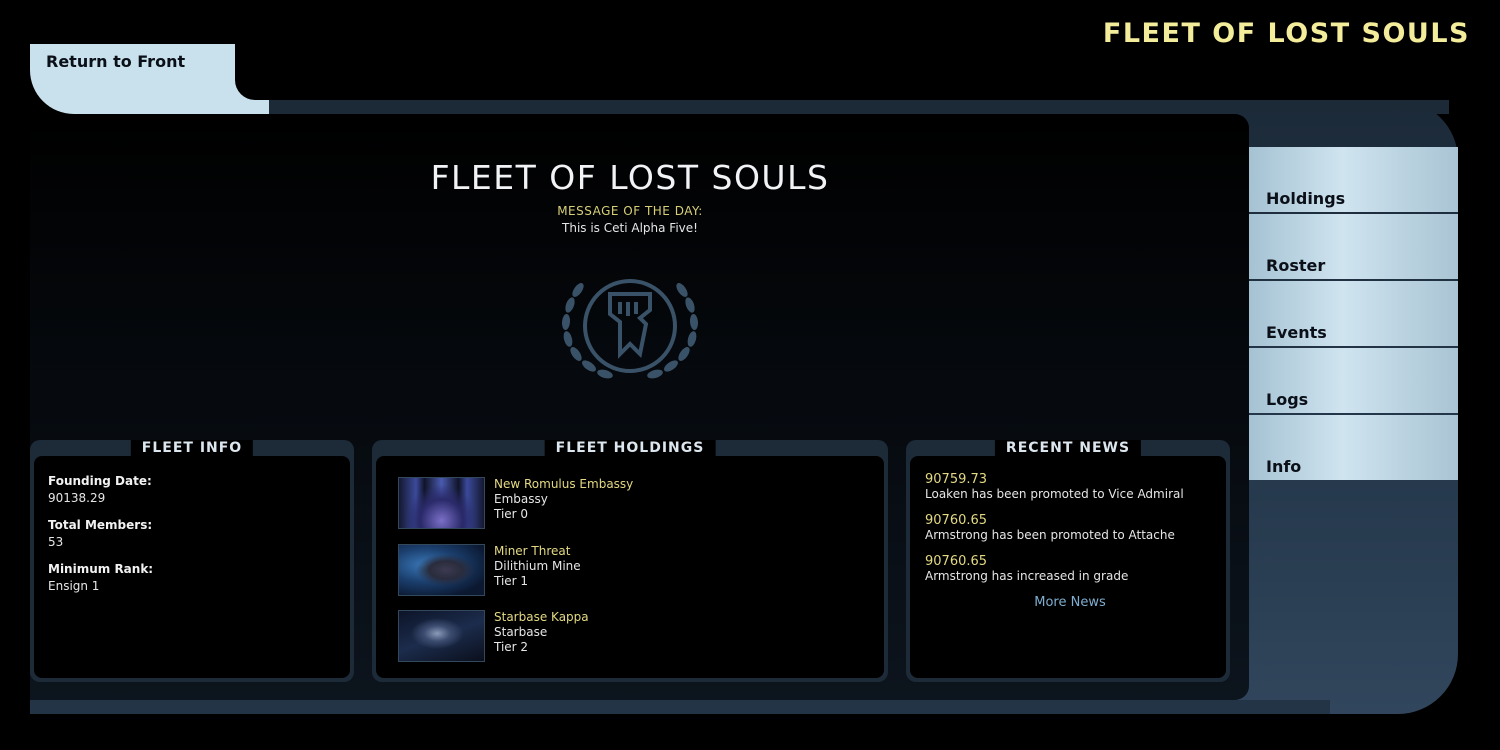  Describe the element at coordinates (628, 503) in the screenshot. I see `holding-item: New Romulus Embassy Embassy Tier 0` at that location.